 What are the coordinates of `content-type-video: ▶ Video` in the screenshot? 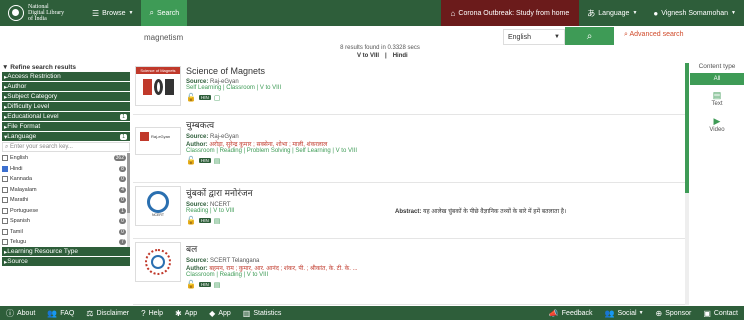 It's located at (717, 124).